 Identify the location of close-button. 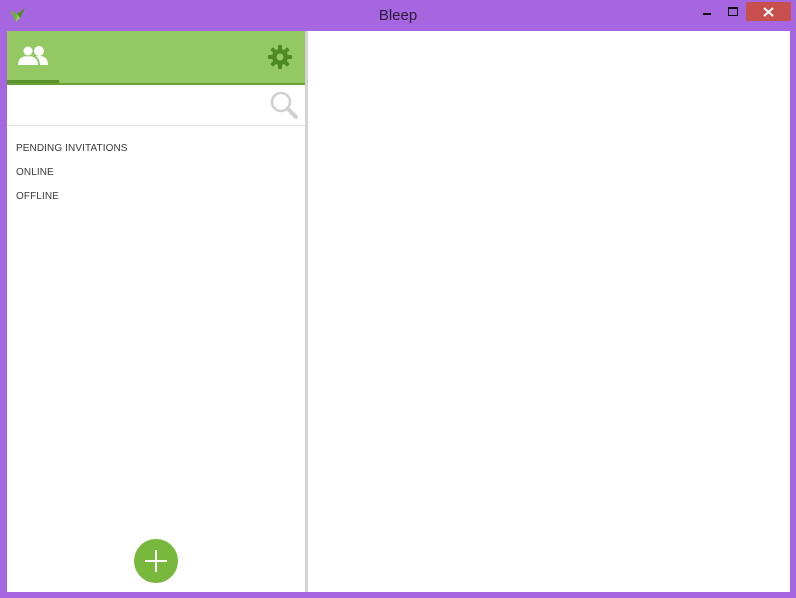
(768, 11).